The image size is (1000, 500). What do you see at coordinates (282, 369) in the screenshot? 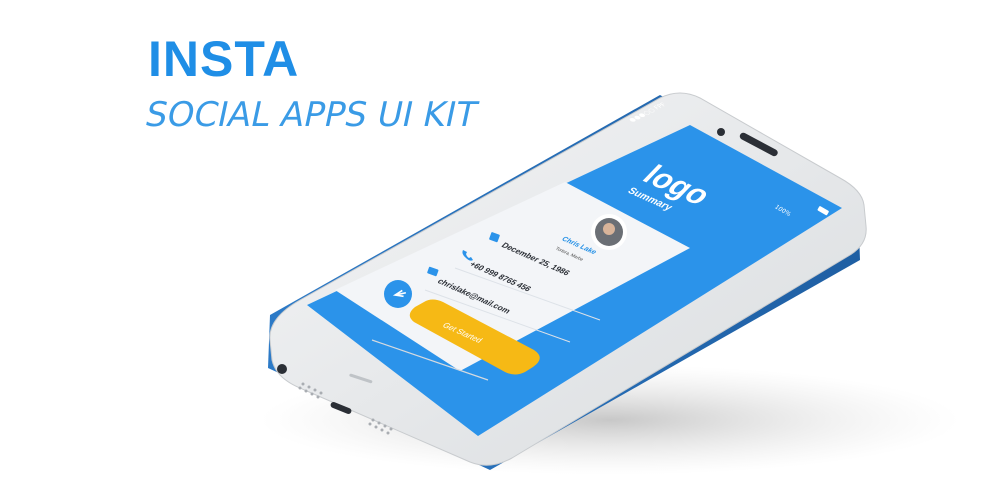
I see `headphone-jack` at bounding box center [282, 369].